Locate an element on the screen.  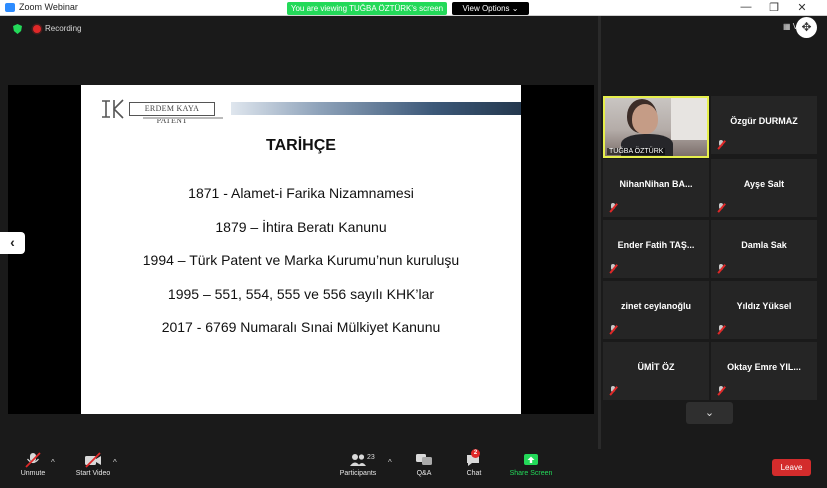
security-shield-icon is located at coordinates (17, 29).